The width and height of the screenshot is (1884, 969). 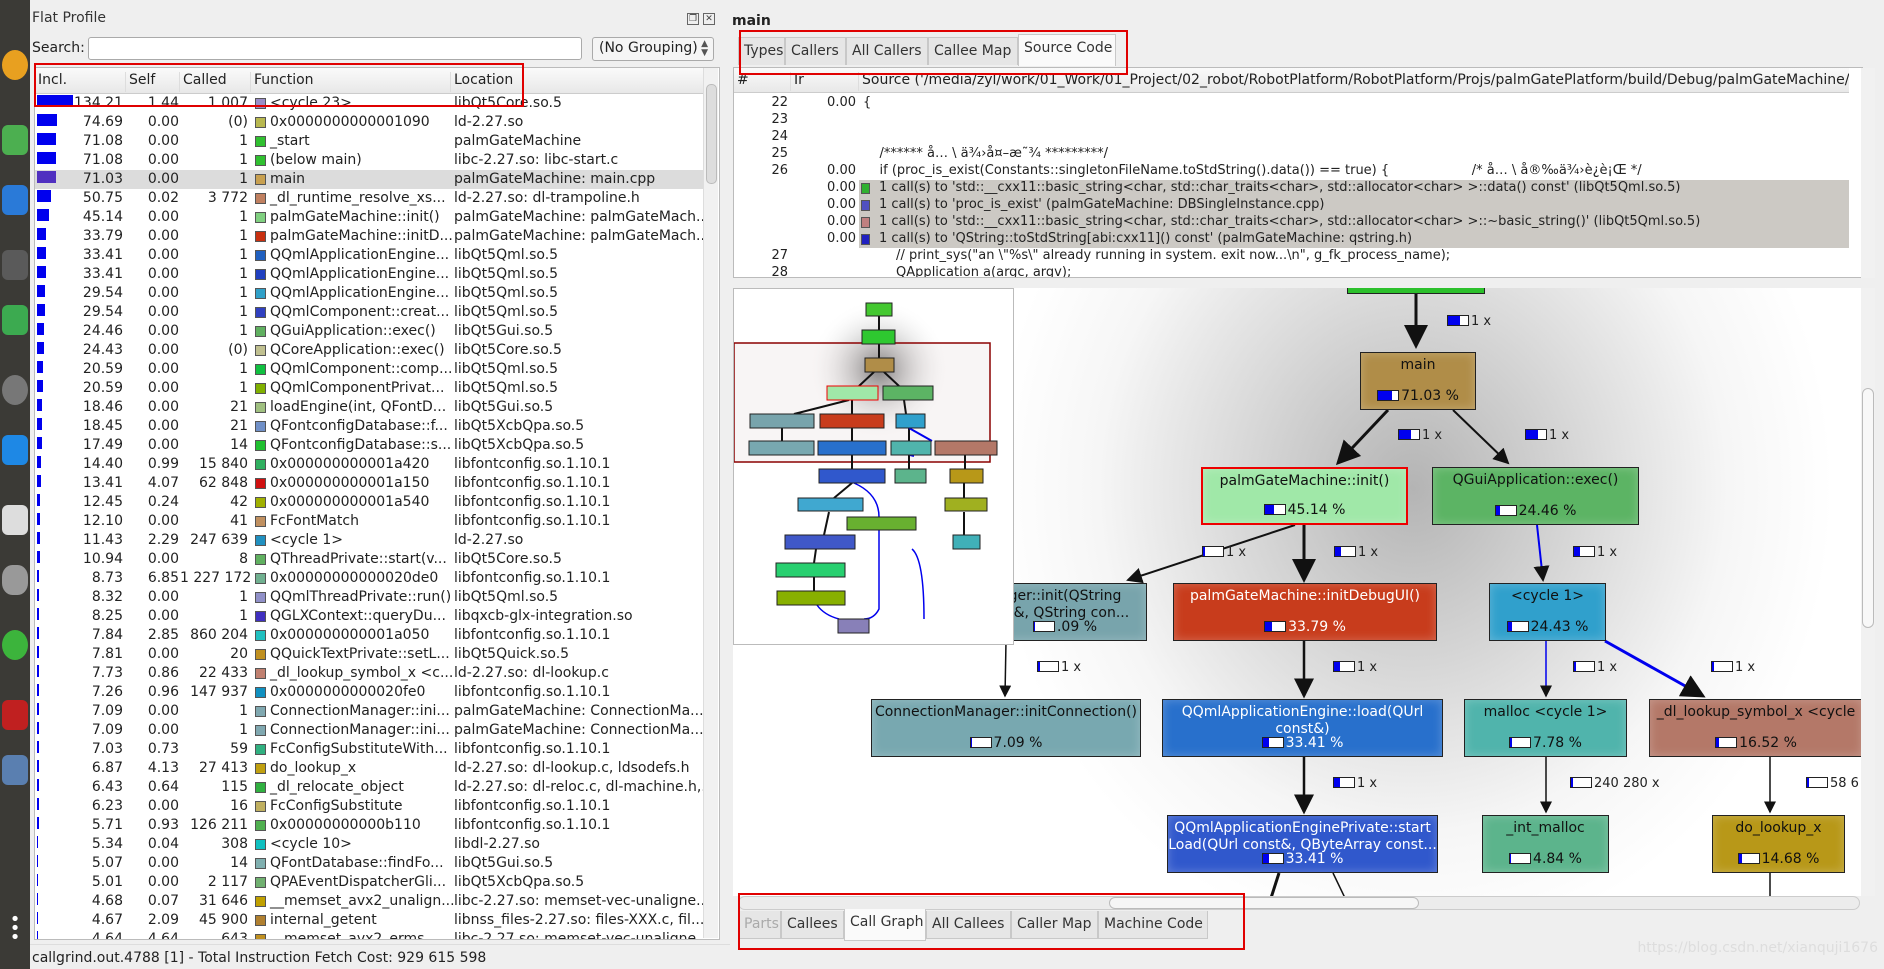 I want to click on chrome-icon, so click(x=15, y=65).